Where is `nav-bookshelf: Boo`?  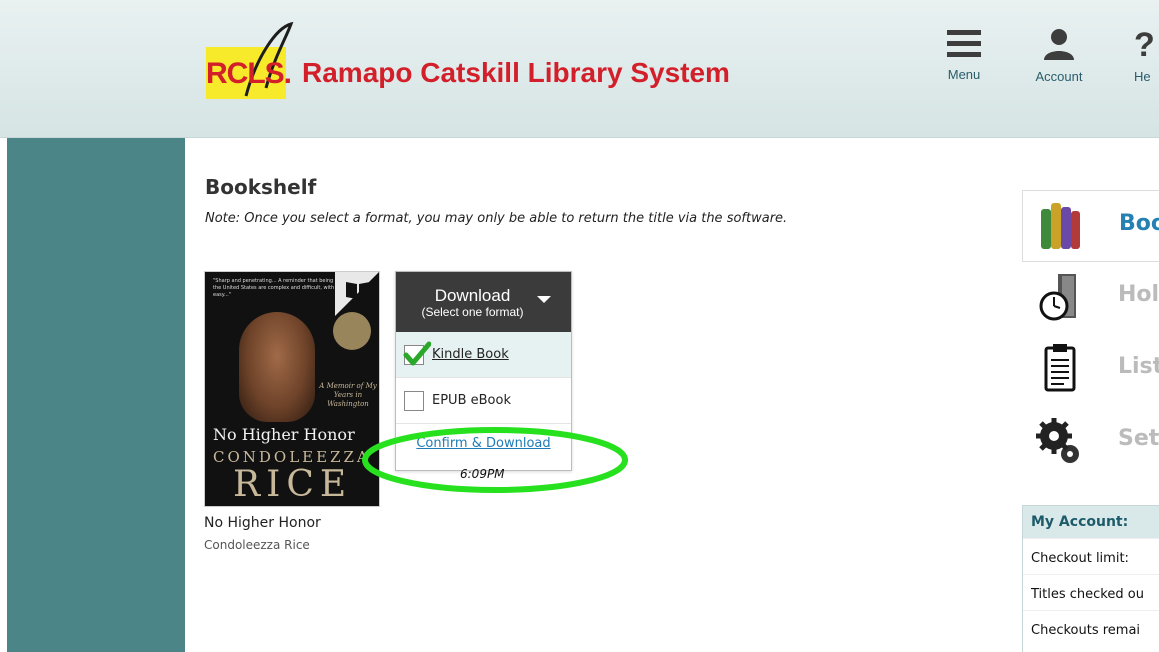
nav-bookshelf: Boo is located at coordinates (1090, 226).